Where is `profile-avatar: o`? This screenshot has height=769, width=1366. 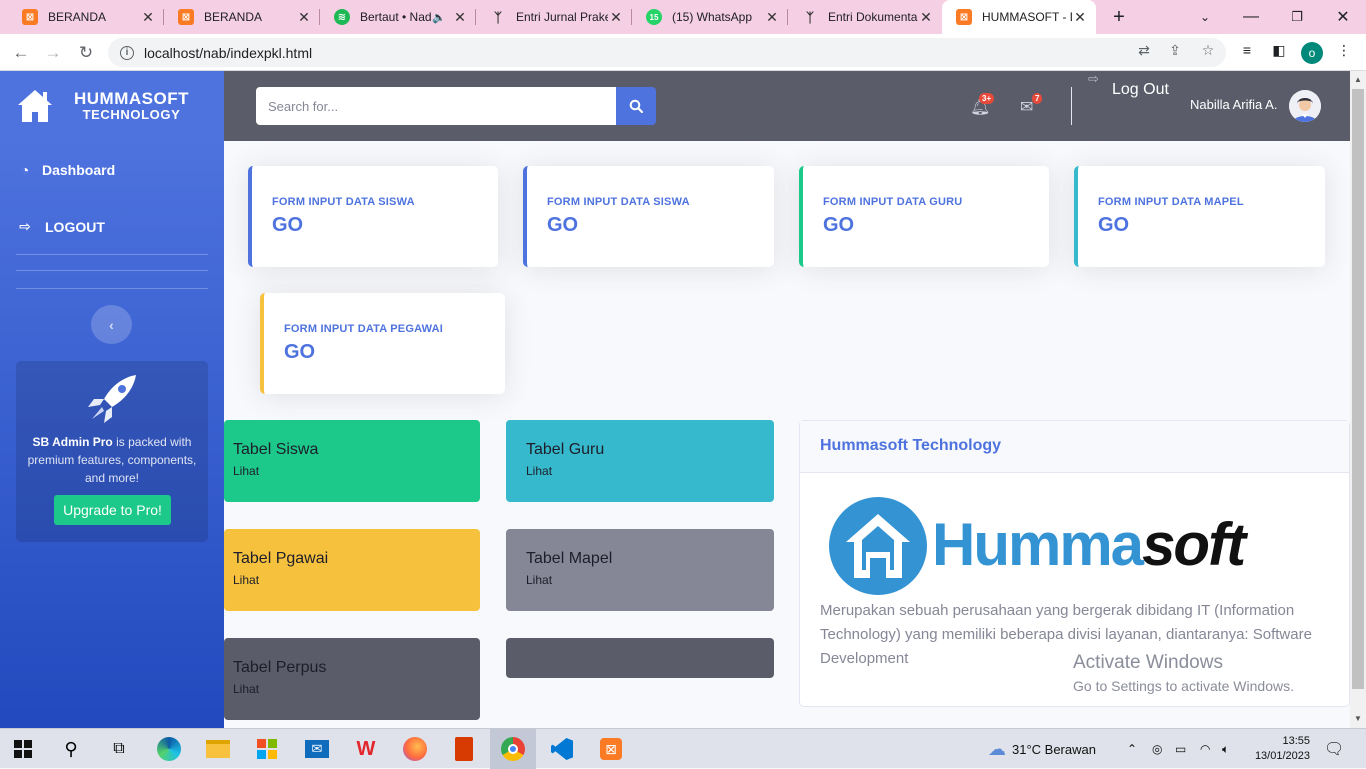 profile-avatar: o is located at coordinates (1312, 53).